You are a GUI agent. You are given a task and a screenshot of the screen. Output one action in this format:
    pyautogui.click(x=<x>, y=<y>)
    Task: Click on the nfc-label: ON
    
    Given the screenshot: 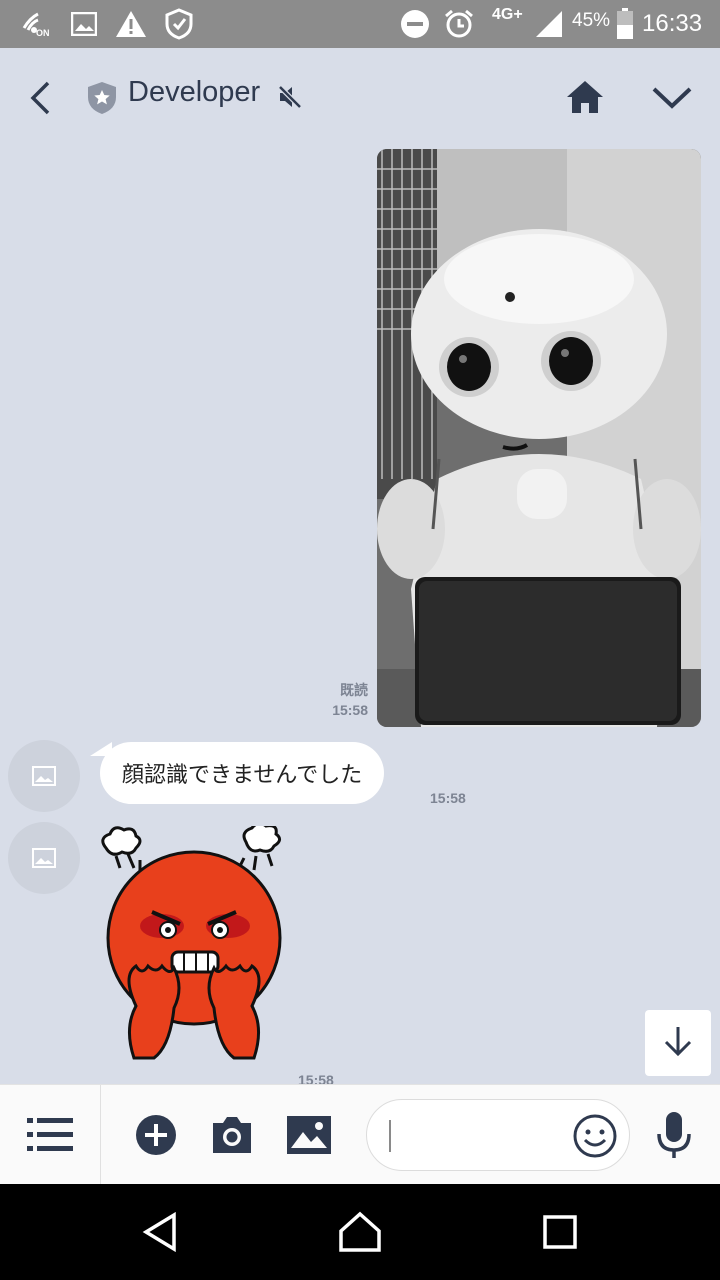 What is the action you would take?
    pyautogui.click(x=43, y=33)
    